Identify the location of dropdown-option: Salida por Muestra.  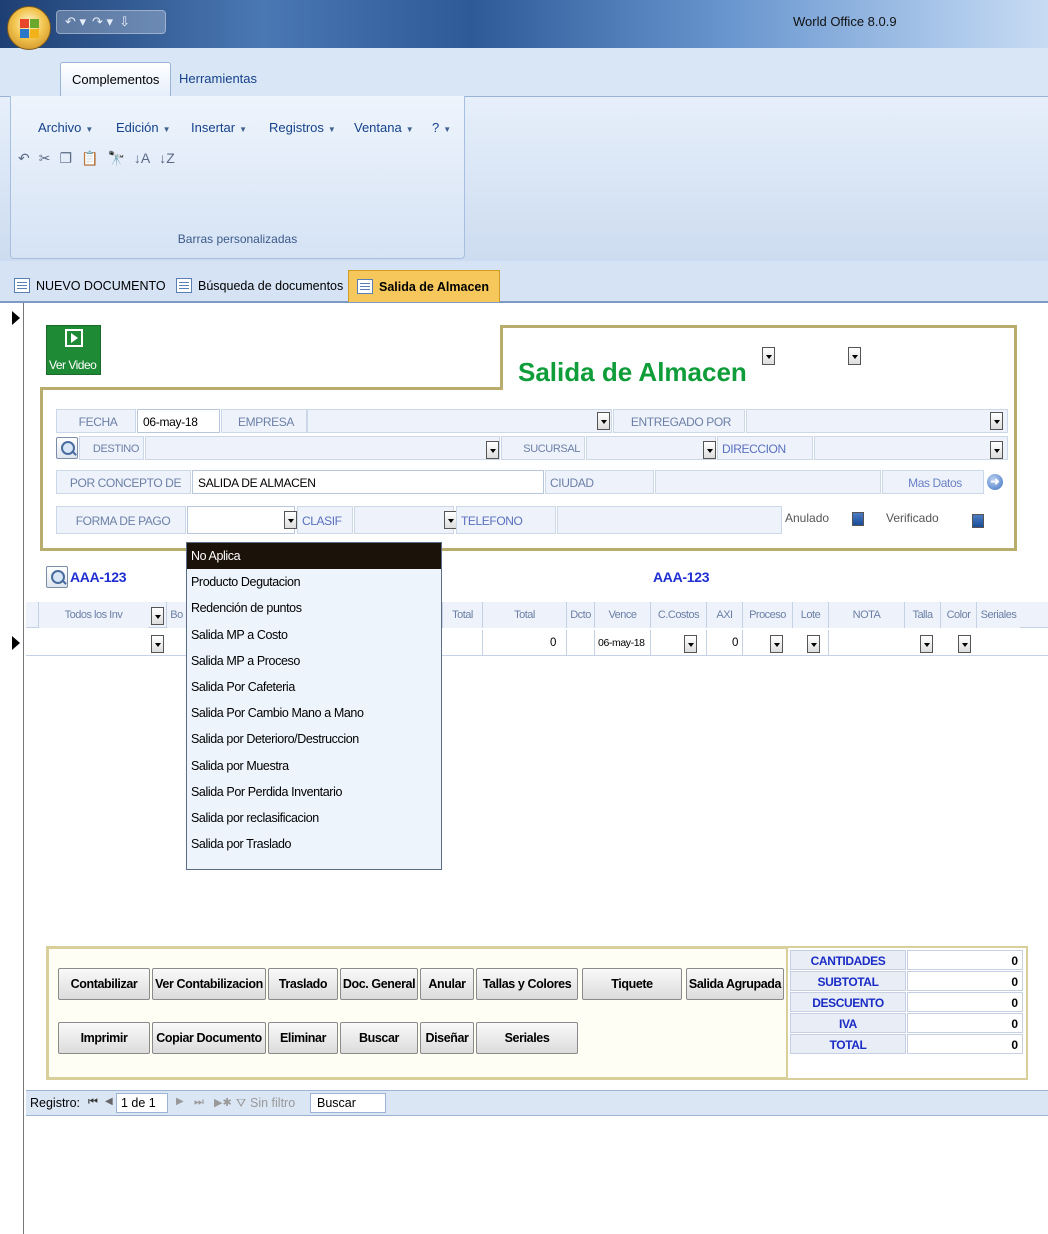
(314, 766).